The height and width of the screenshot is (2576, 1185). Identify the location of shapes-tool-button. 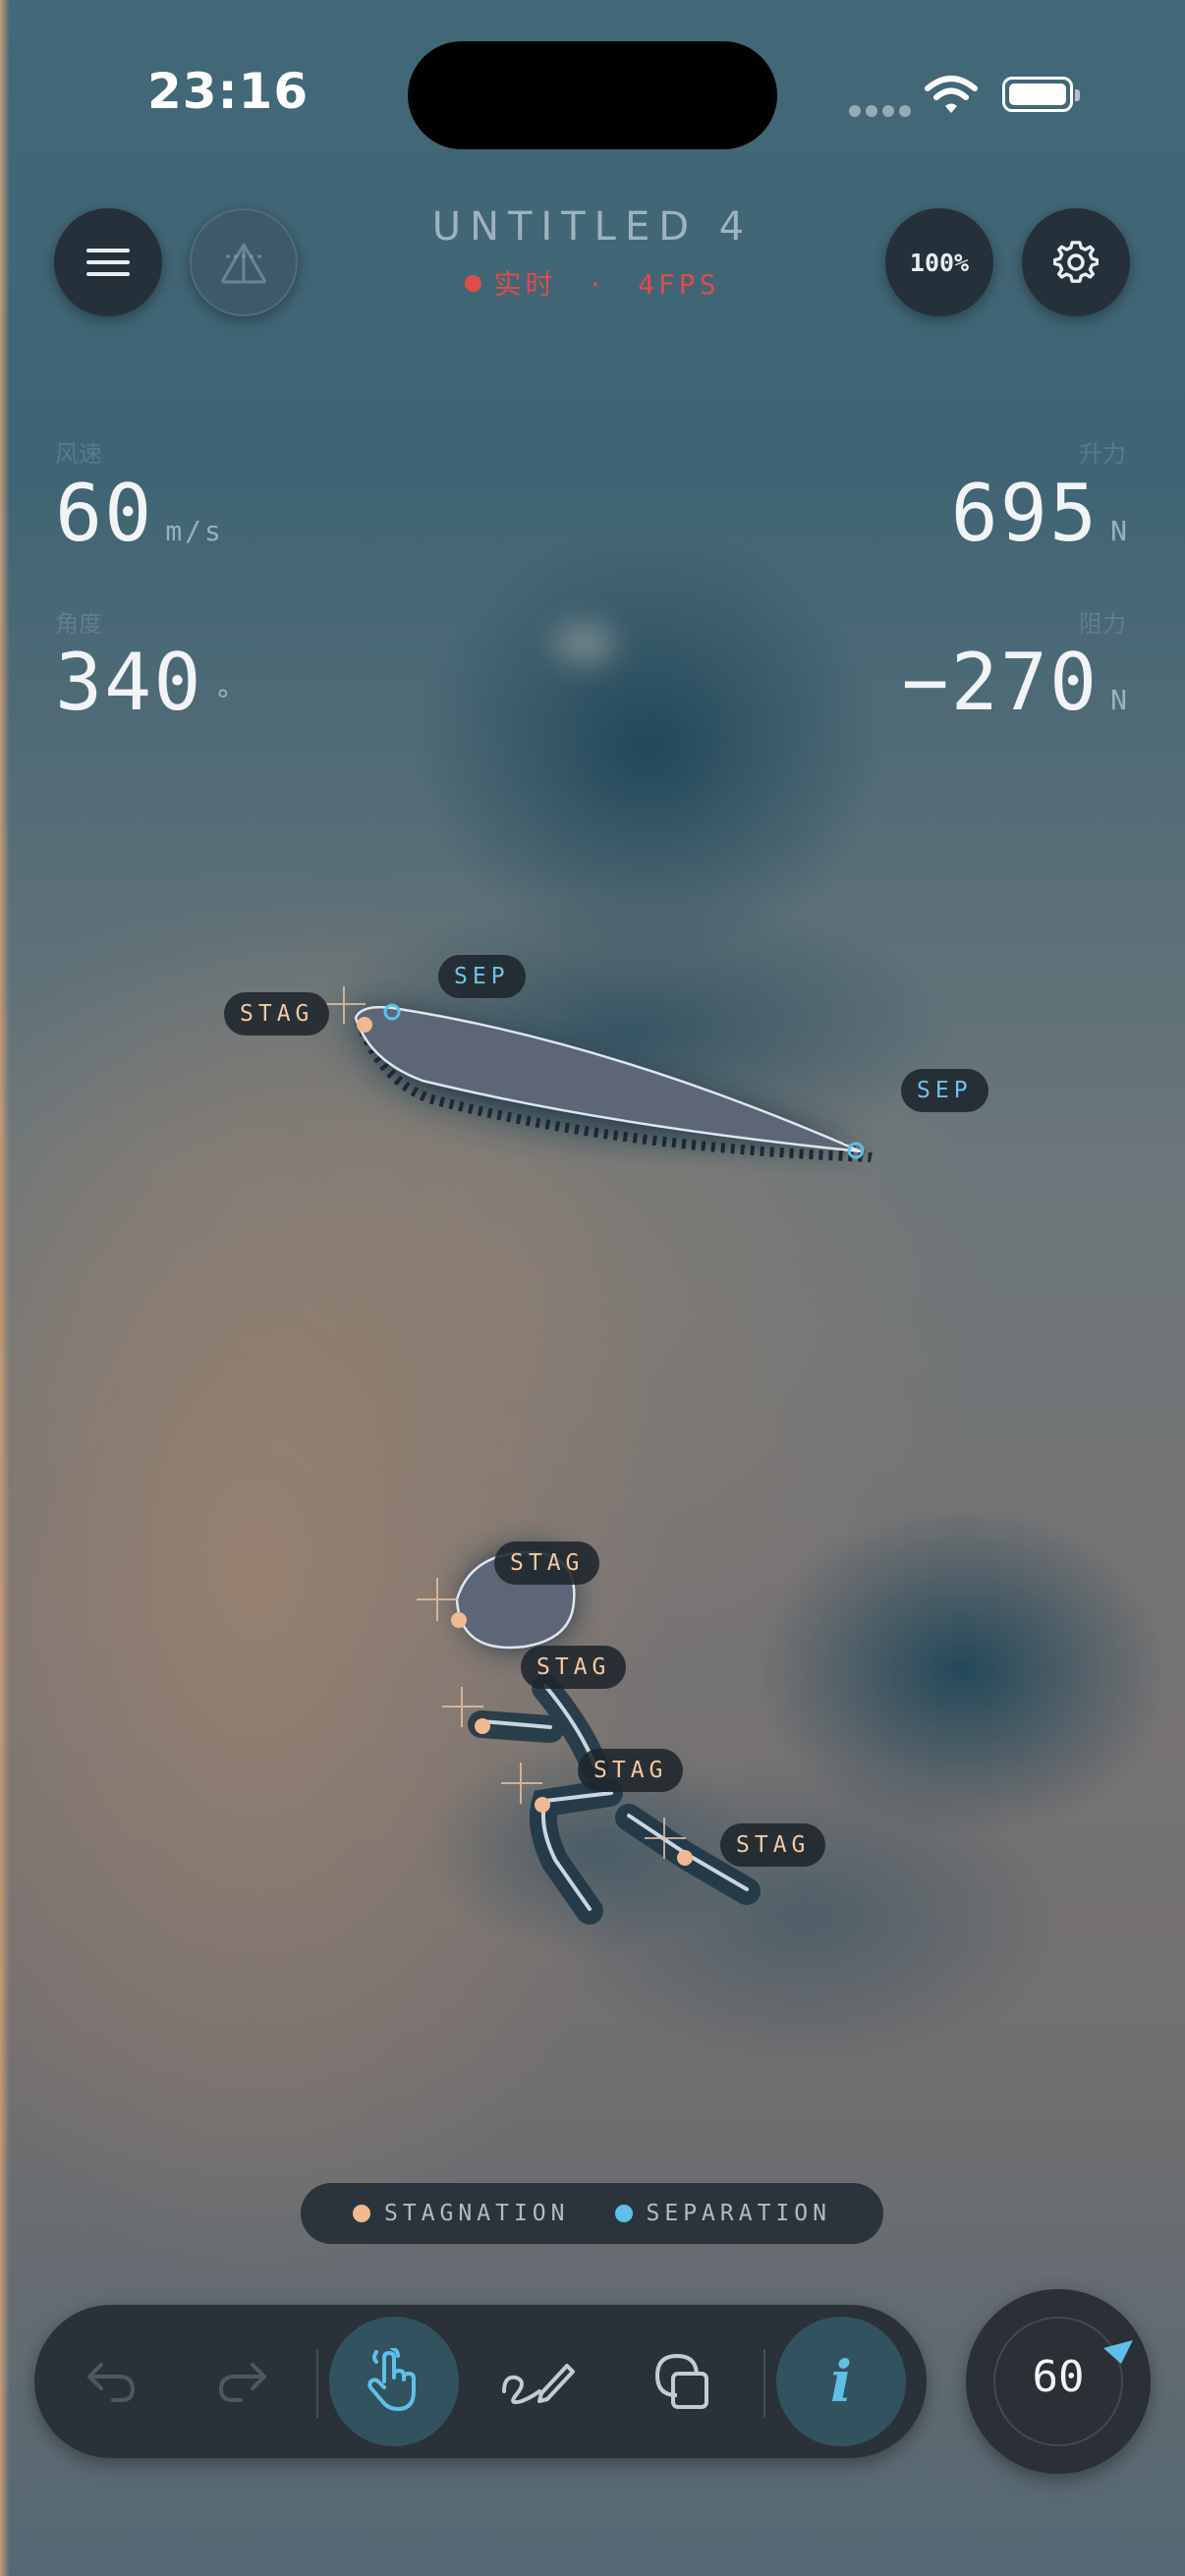
(683, 2381).